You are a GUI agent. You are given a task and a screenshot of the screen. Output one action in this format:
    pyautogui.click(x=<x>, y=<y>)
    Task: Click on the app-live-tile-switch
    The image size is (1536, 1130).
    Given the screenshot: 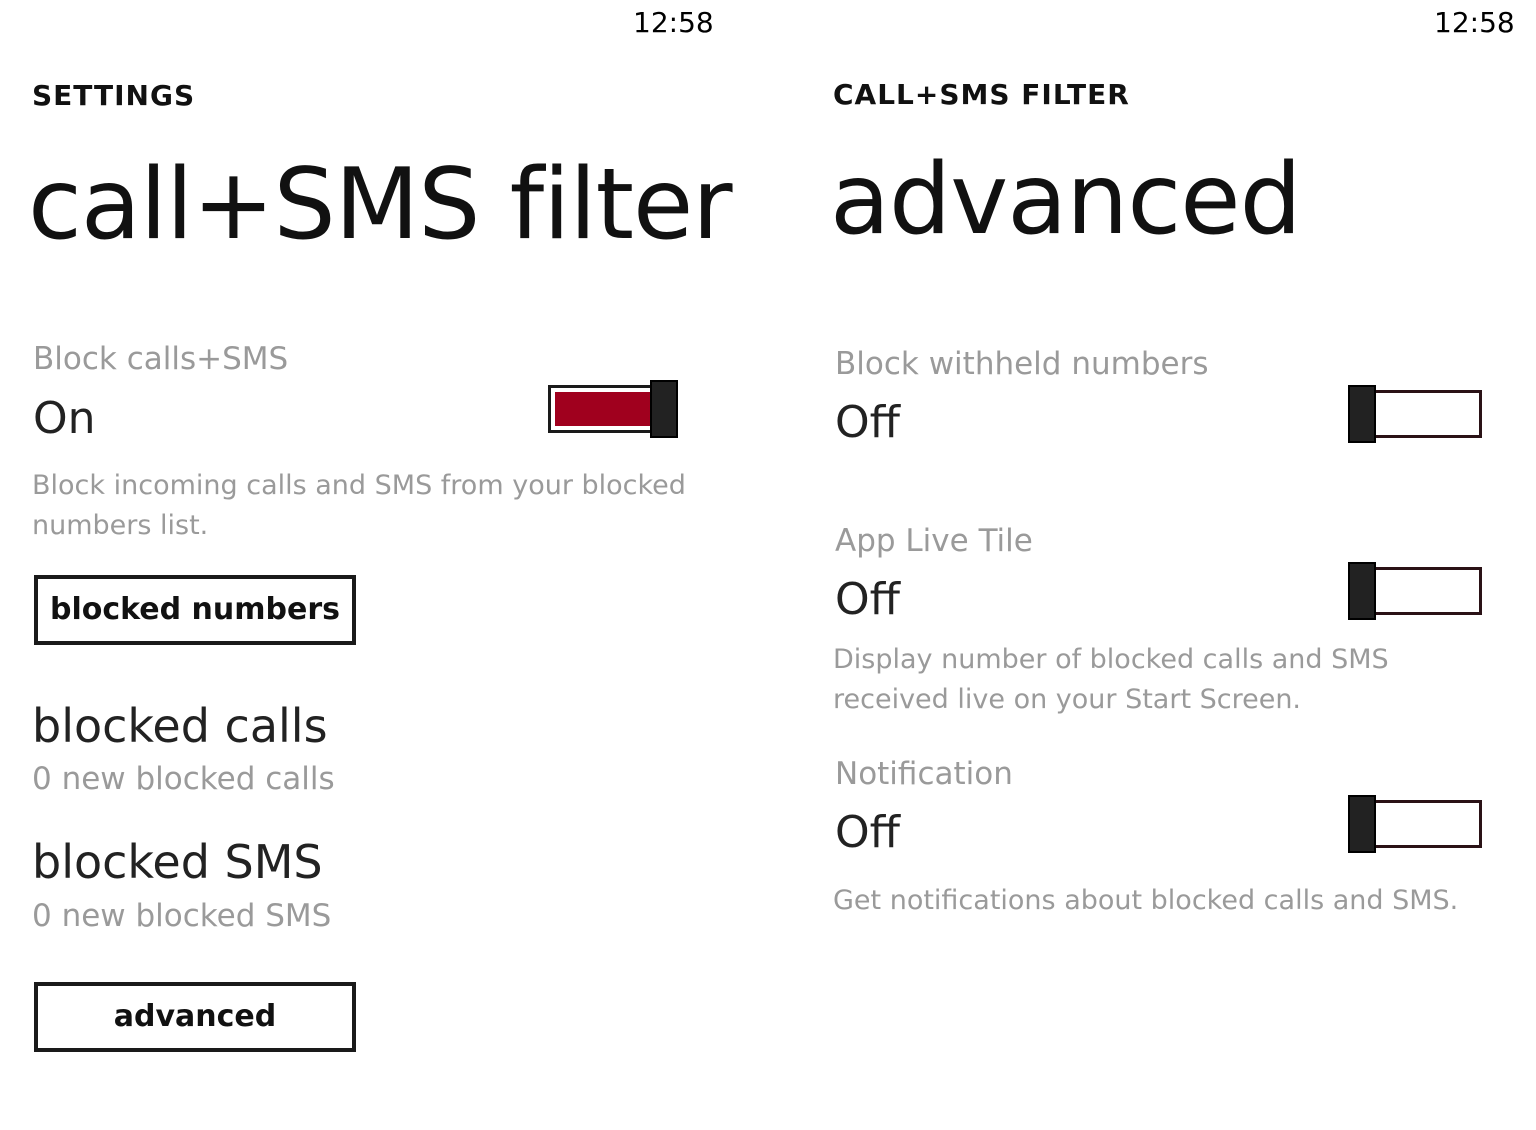 What is the action you would take?
    pyautogui.click(x=1415, y=591)
    